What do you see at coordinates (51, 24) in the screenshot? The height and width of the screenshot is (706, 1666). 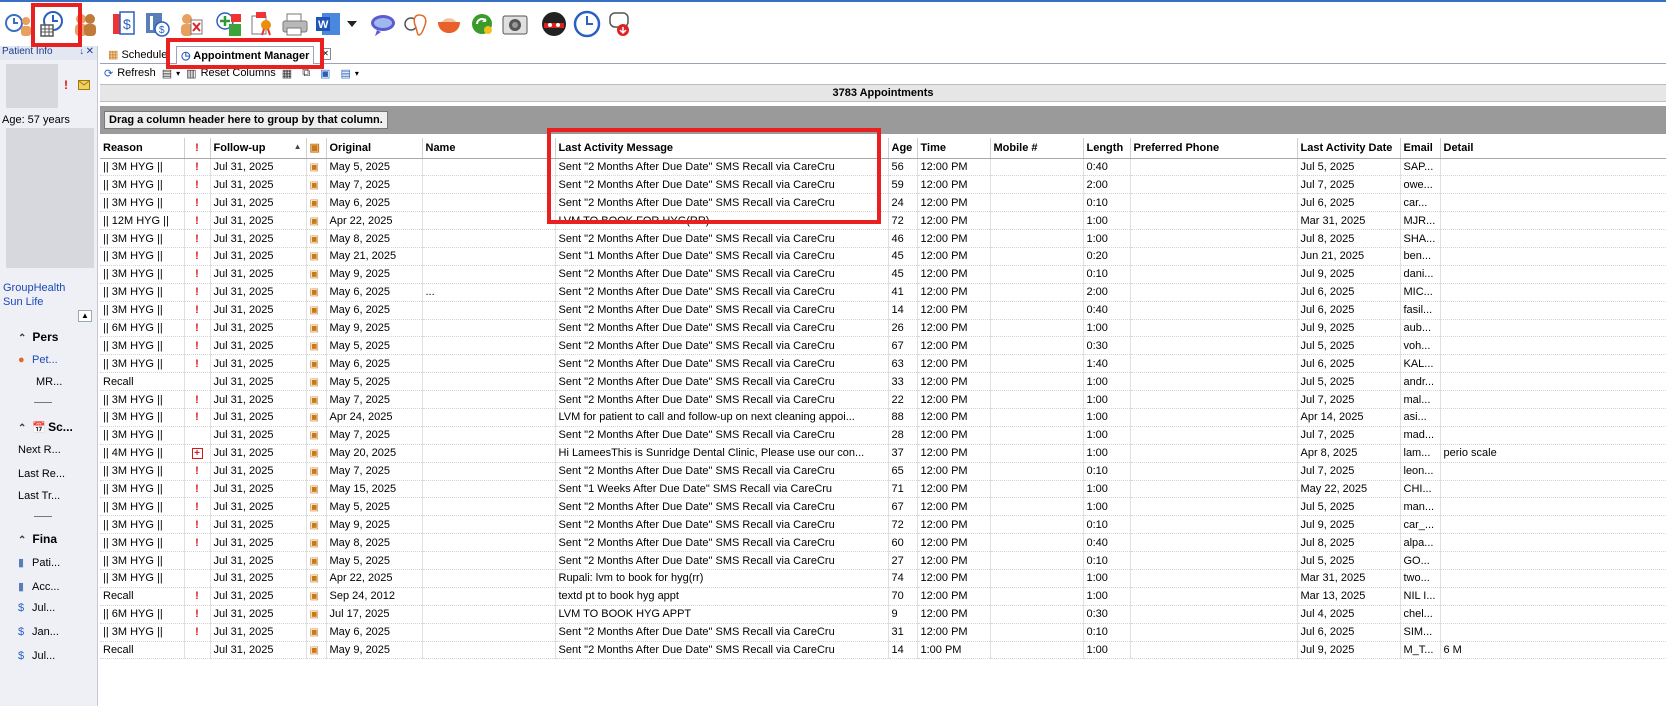 I see `appointment-manager-icon` at bounding box center [51, 24].